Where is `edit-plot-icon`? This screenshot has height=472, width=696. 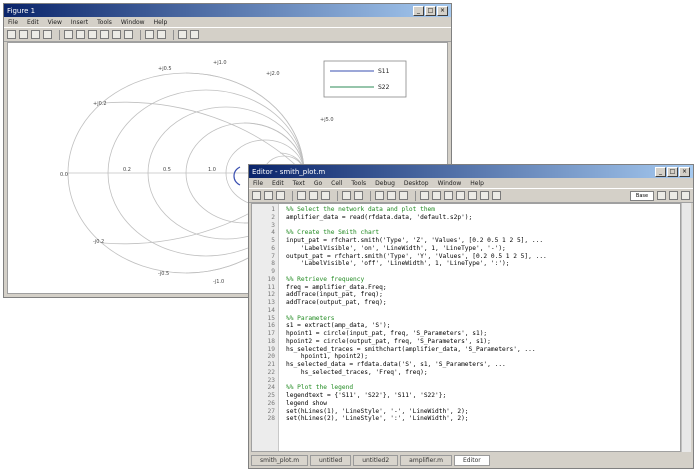 edit-plot-icon is located at coordinates (68, 34).